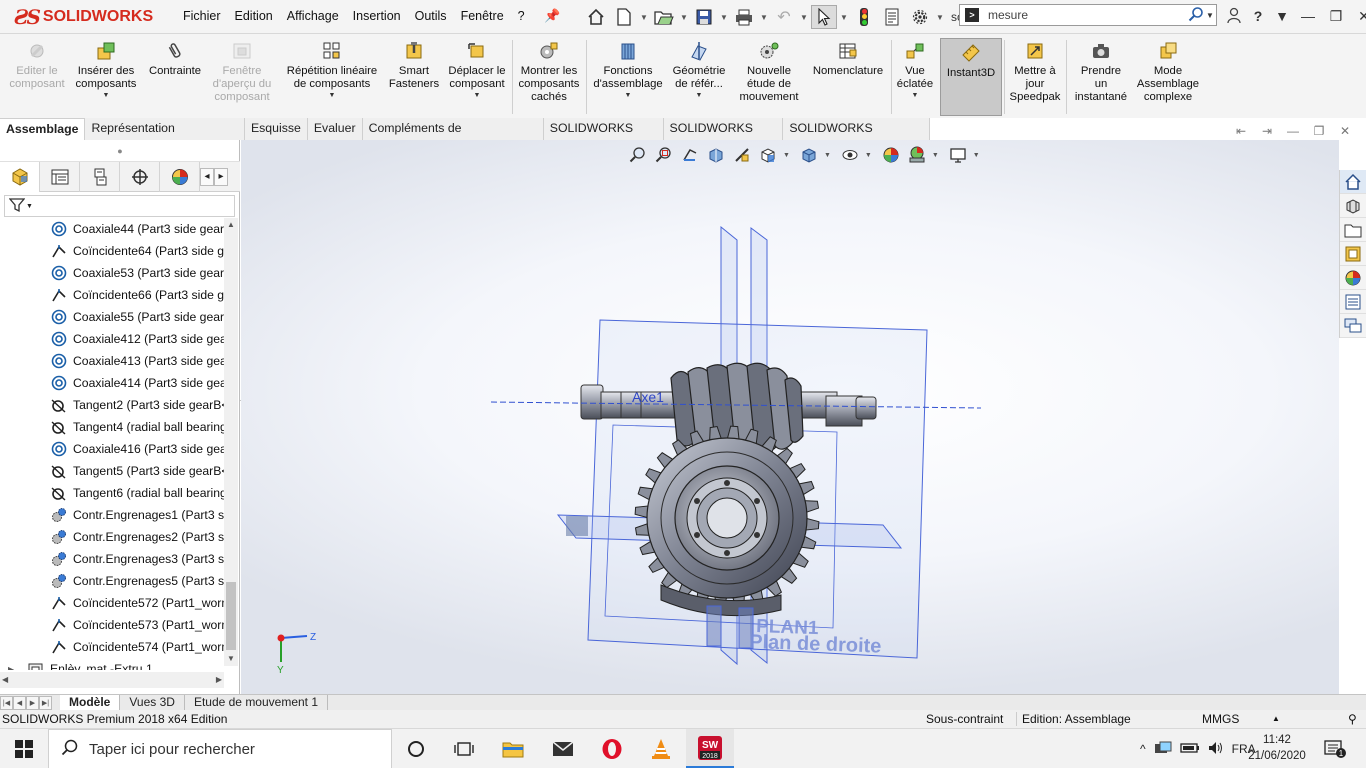  What do you see at coordinates (1163, 749) in the screenshot?
I see `network-icon` at bounding box center [1163, 749].